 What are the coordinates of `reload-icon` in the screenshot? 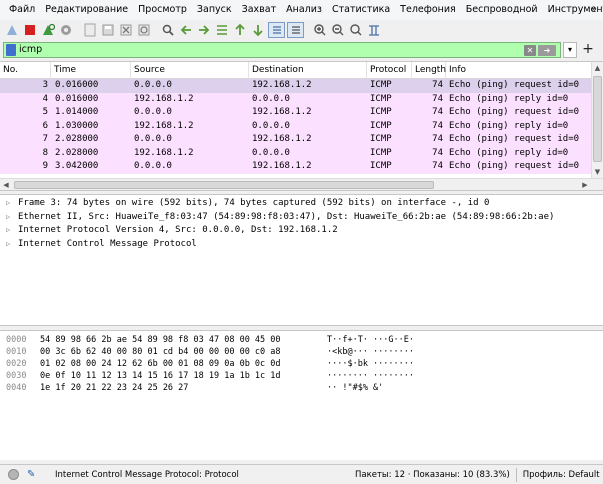 It's located at (144, 30).